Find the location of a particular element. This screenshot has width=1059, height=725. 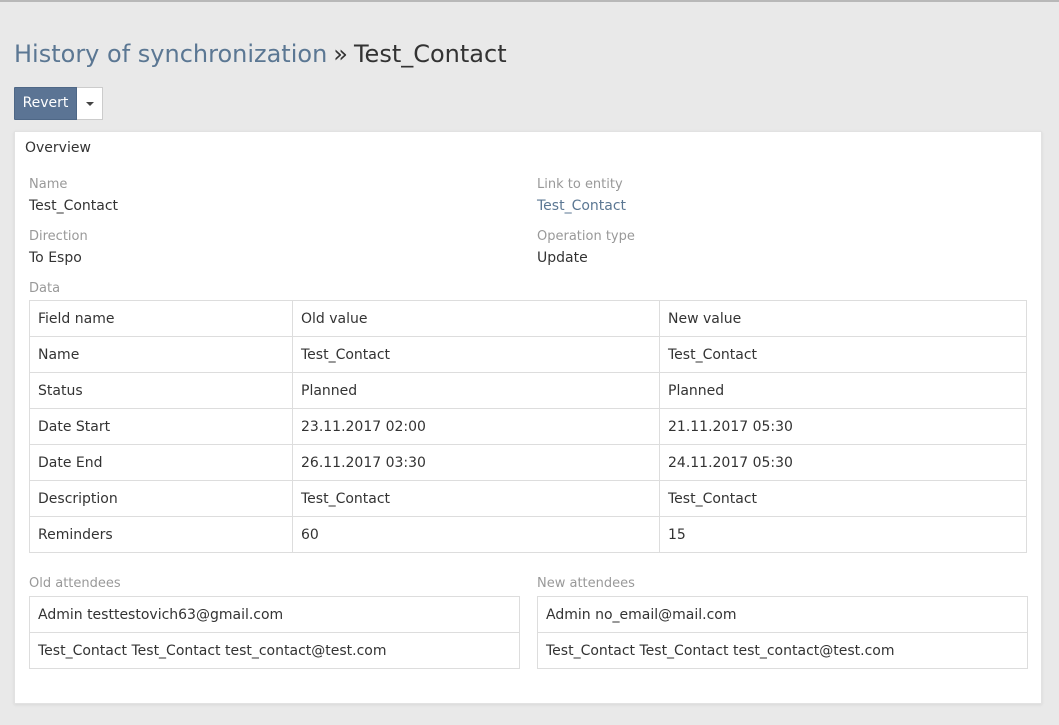

table-cell: Reminders is located at coordinates (161, 534).